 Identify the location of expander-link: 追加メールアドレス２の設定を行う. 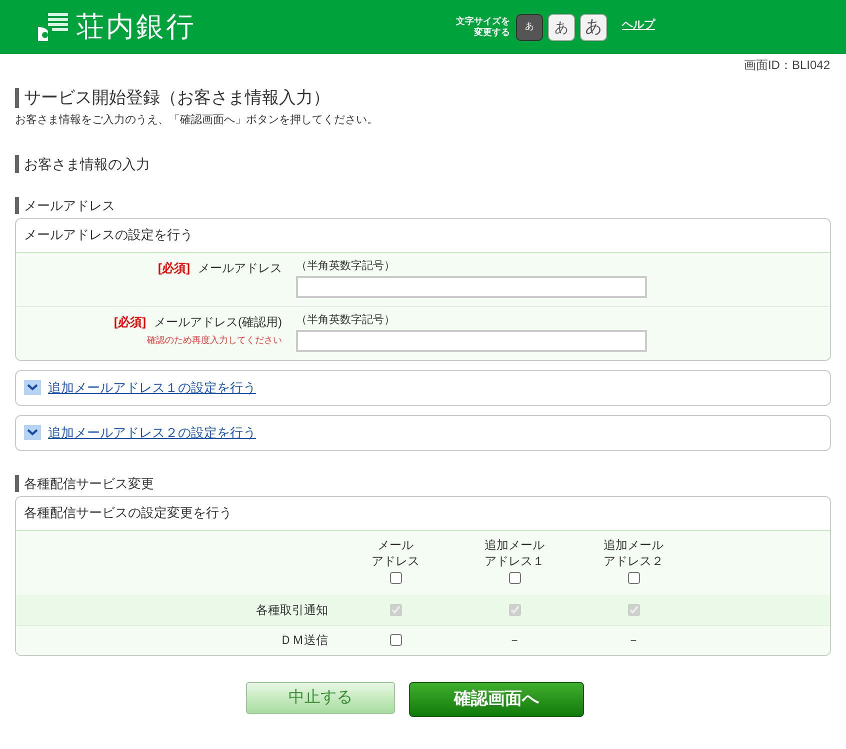
(152, 432).